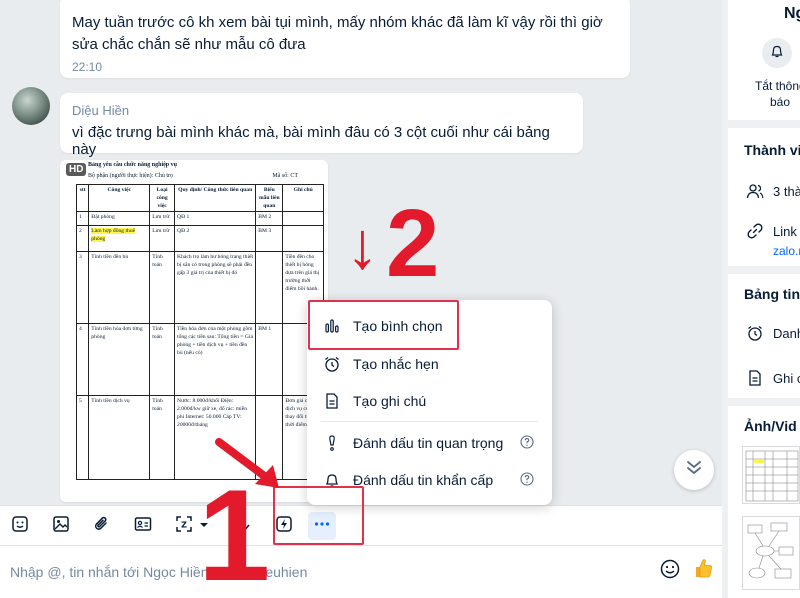  What do you see at coordinates (786, 191) in the screenshot?
I see `members-count: 3 thà` at bounding box center [786, 191].